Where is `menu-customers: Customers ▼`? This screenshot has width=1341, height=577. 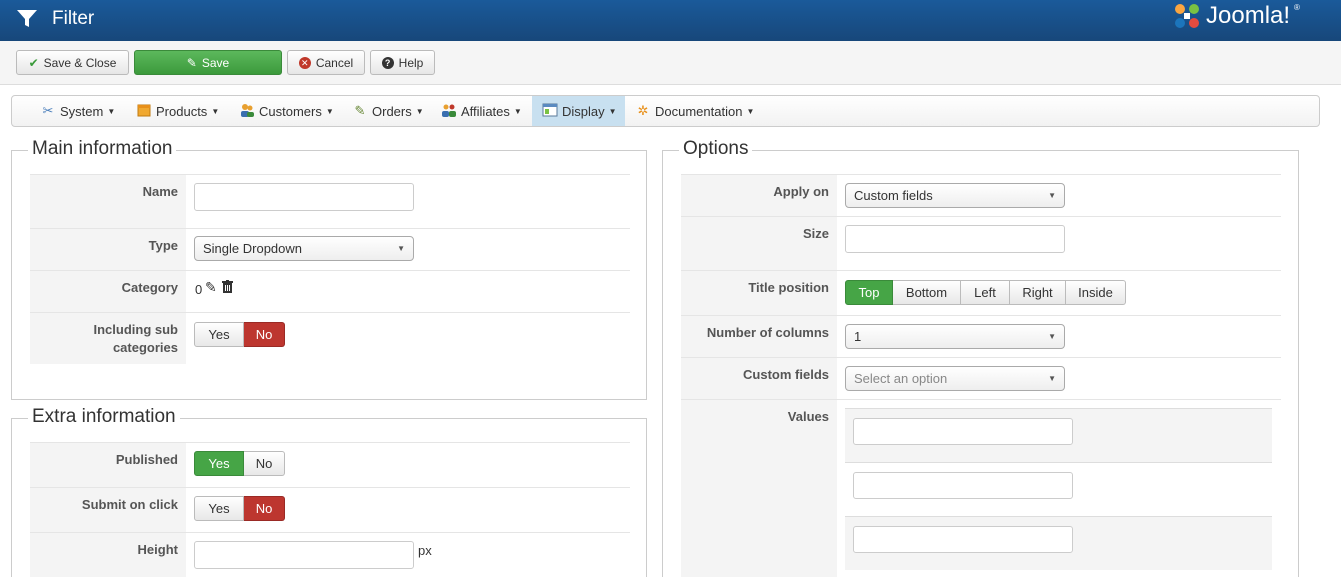
menu-customers: Customers ▼ is located at coordinates (286, 111).